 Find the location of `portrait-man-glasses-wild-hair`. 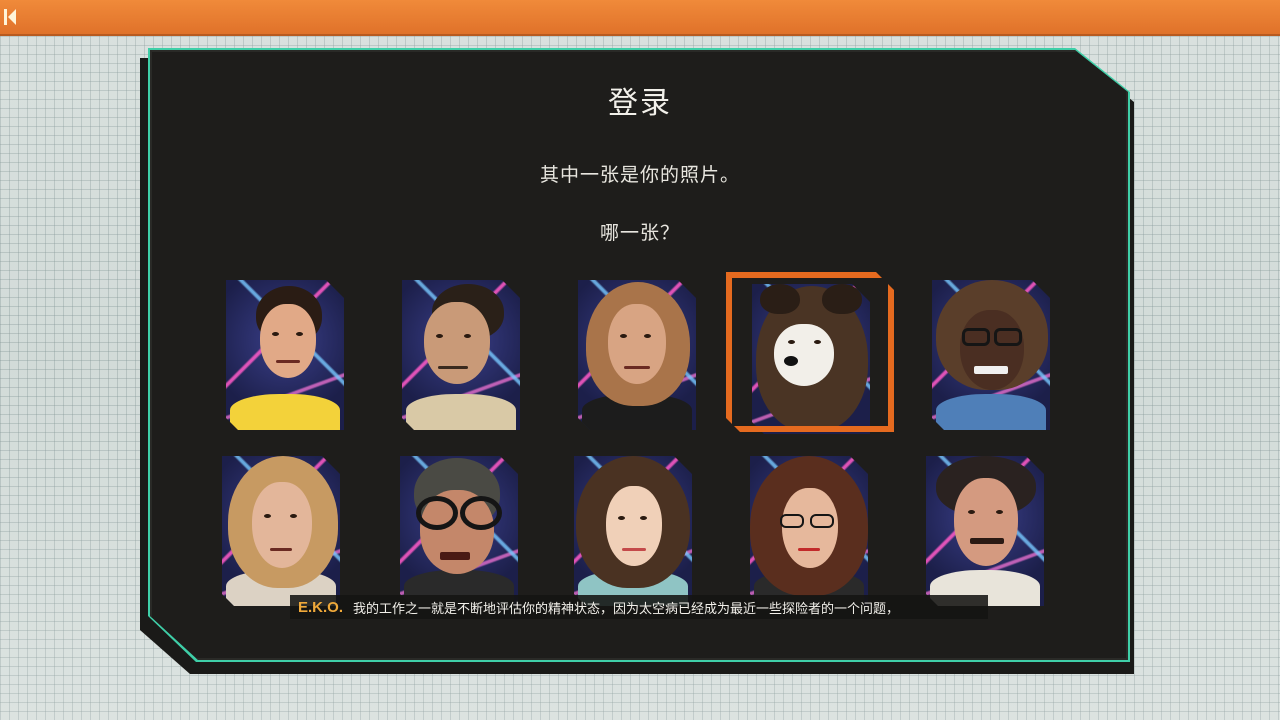

portrait-man-glasses-wild-hair is located at coordinates (991, 355).